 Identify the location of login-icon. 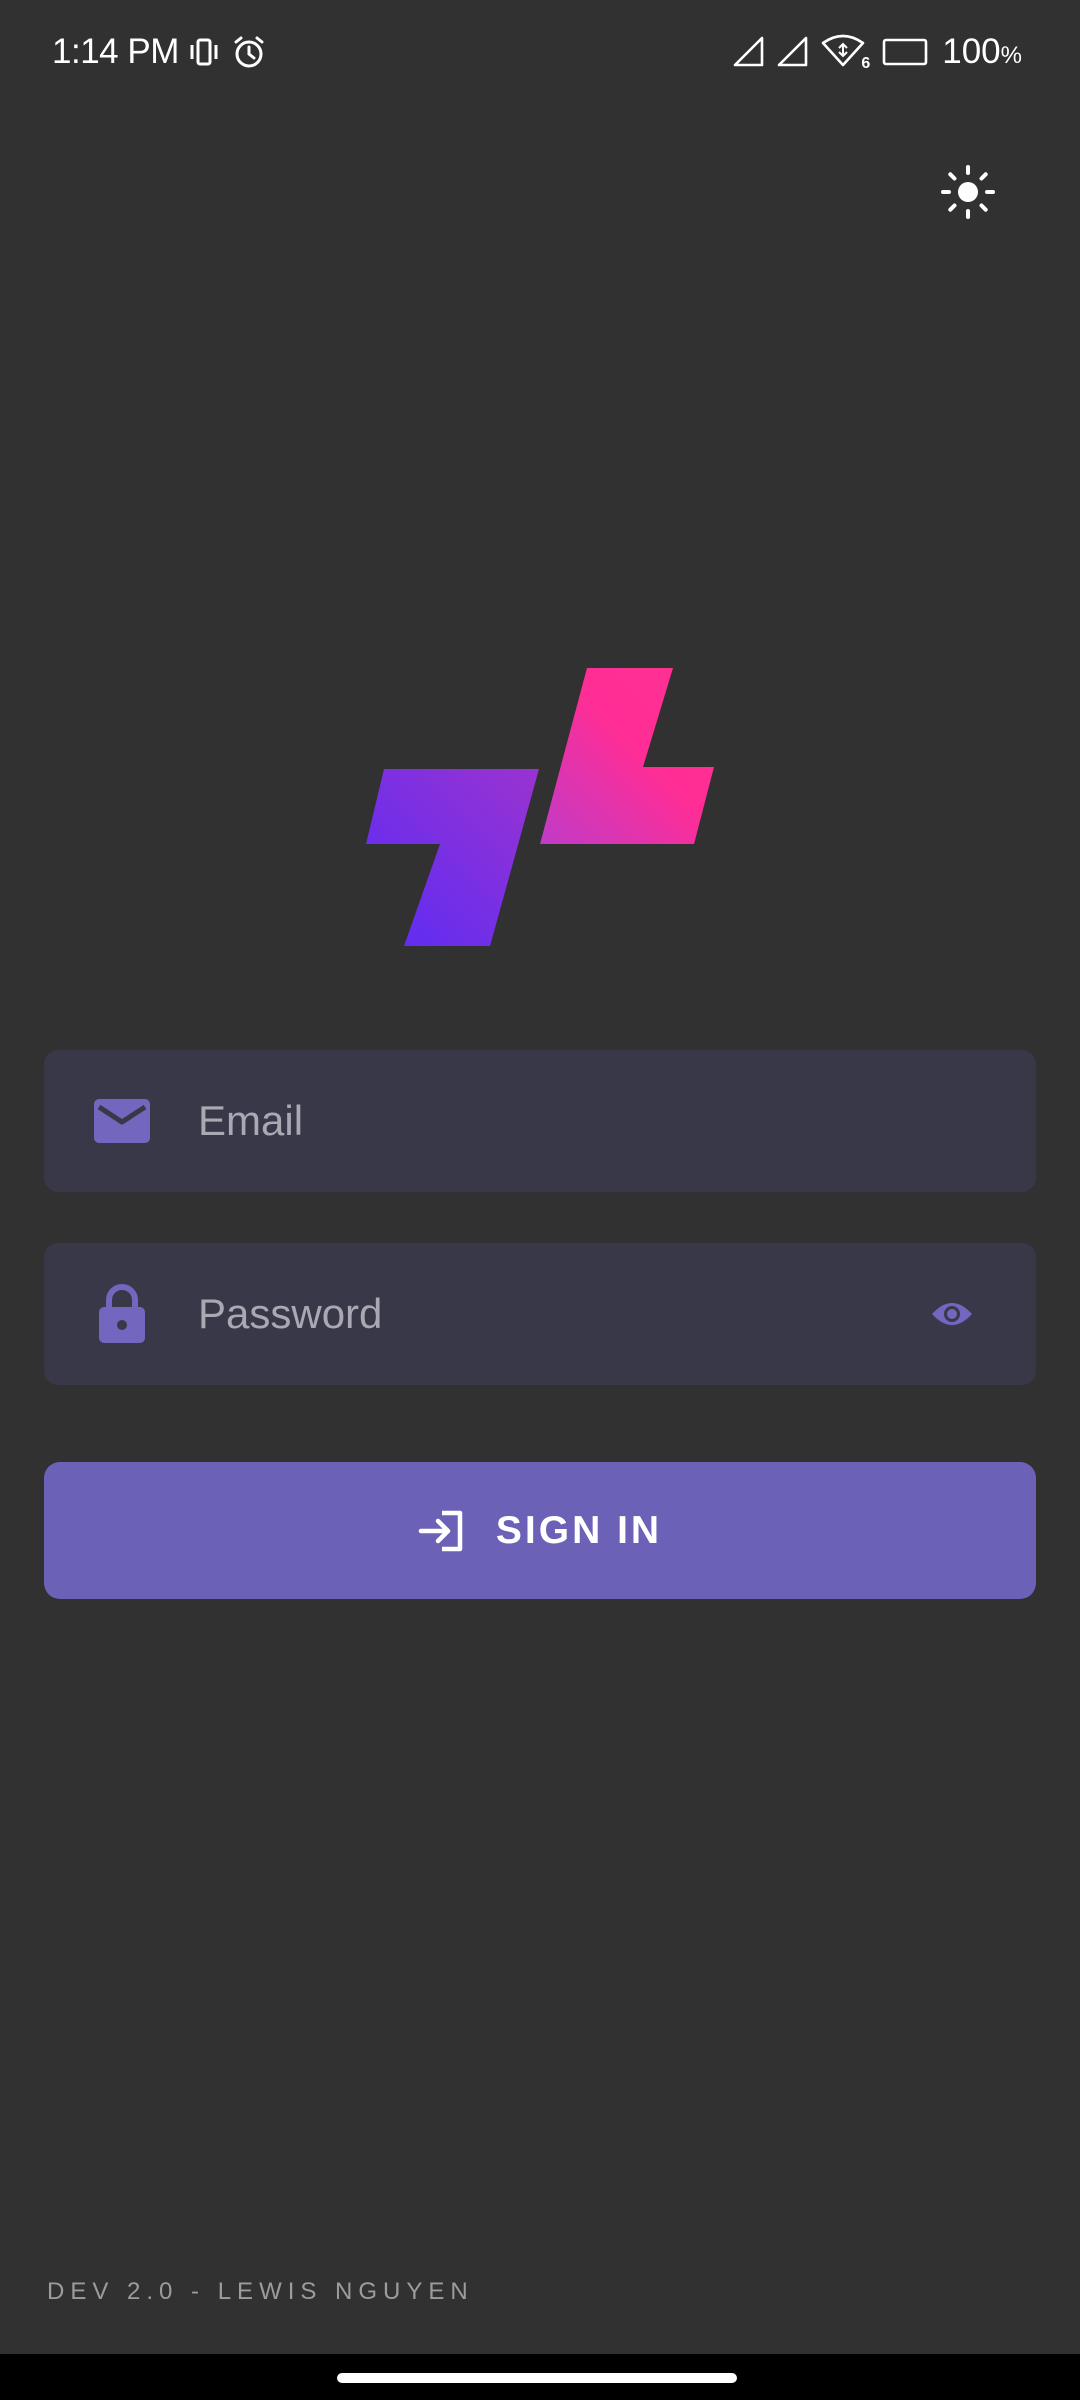
(442, 1531).